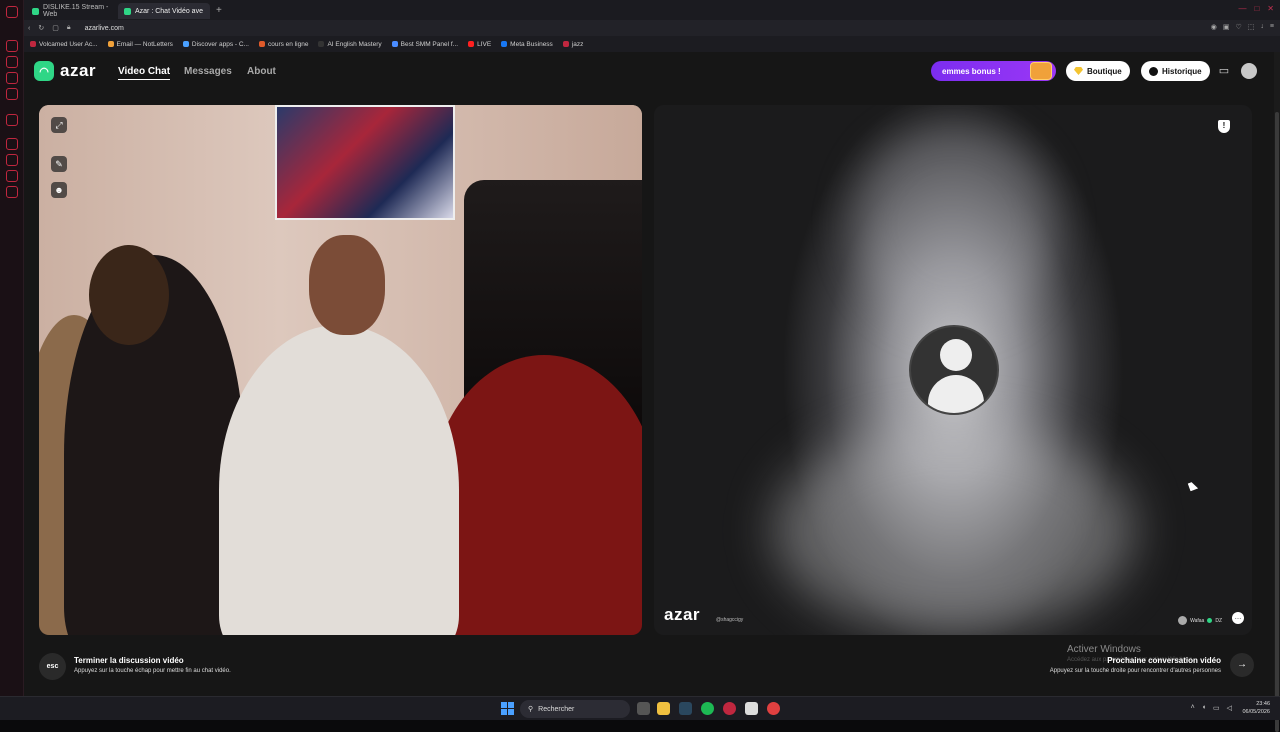 This screenshot has height=732, width=1280. What do you see at coordinates (1226, 27) in the screenshot?
I see `copy-icon: ▣` at bounding box center [1226, 27].